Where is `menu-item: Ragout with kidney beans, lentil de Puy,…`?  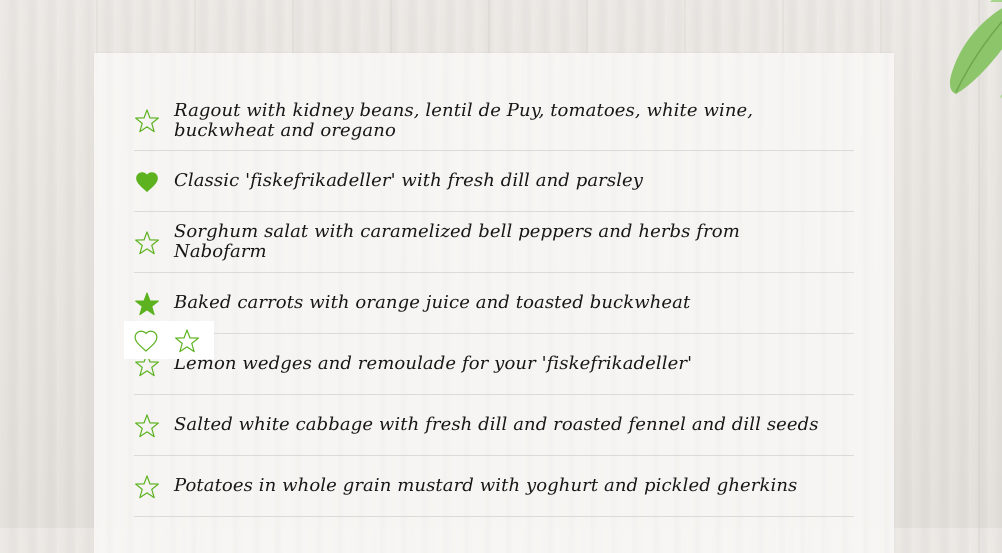
menu-item: Ragout with kidney beans, lentil de Puy,… is located at coordinates (494, 120).